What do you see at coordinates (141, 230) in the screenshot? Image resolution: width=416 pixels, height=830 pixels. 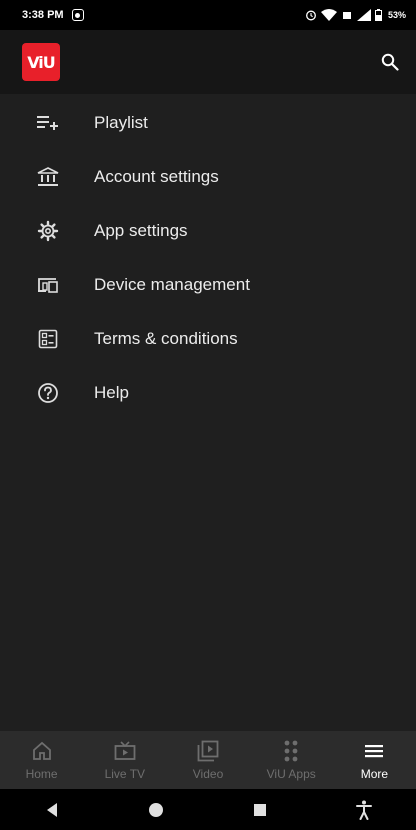 I see `menu-item-label: App settings` at bounding box center [141, 230].